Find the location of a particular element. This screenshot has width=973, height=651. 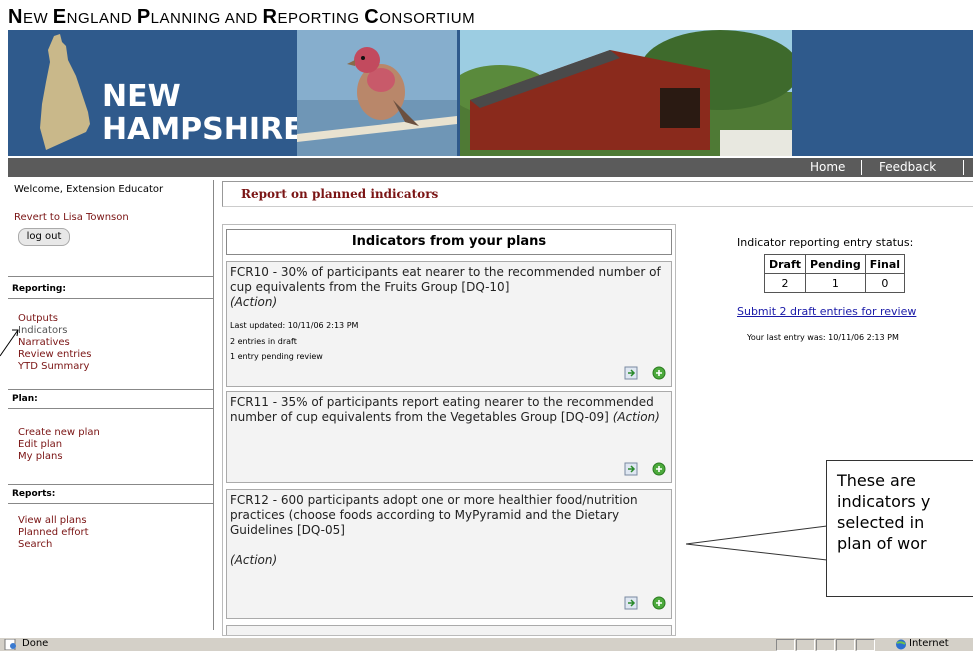

browser-status-bar: Done Internet is located at coordinates (486, 644).